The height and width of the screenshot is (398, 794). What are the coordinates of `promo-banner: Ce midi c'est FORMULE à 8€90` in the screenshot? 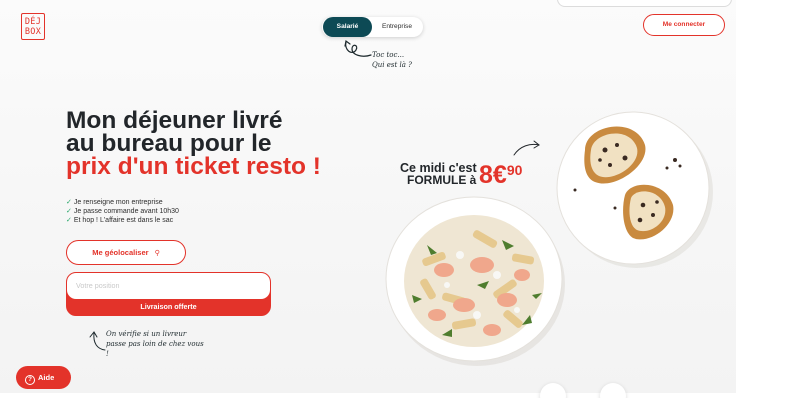 It's located at (461, 175).